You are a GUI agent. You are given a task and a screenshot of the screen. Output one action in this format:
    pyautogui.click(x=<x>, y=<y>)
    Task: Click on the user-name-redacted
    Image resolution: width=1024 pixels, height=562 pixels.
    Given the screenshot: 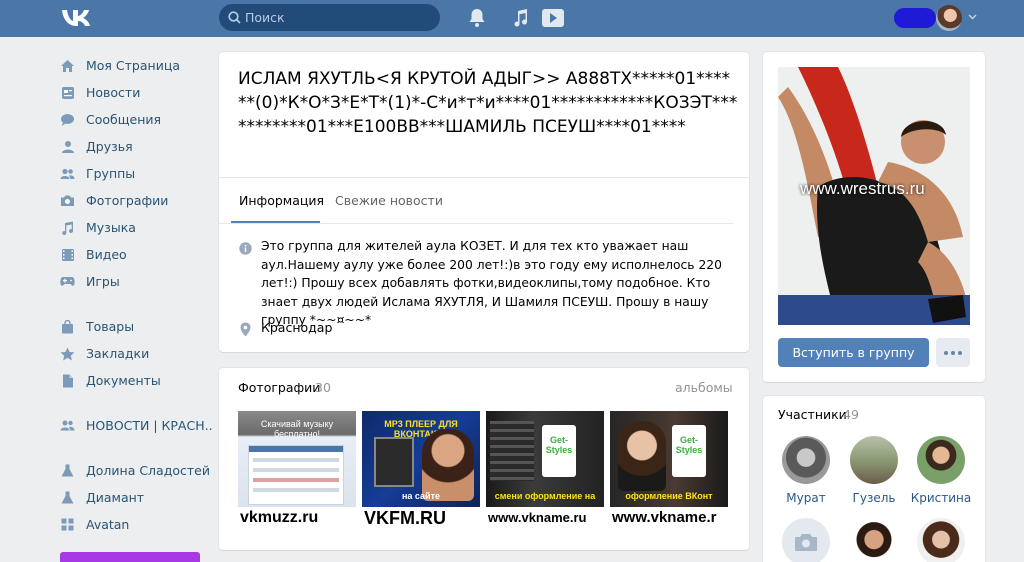 What is the action you would take?
    pyautogui.click(x=915, y=18)
    